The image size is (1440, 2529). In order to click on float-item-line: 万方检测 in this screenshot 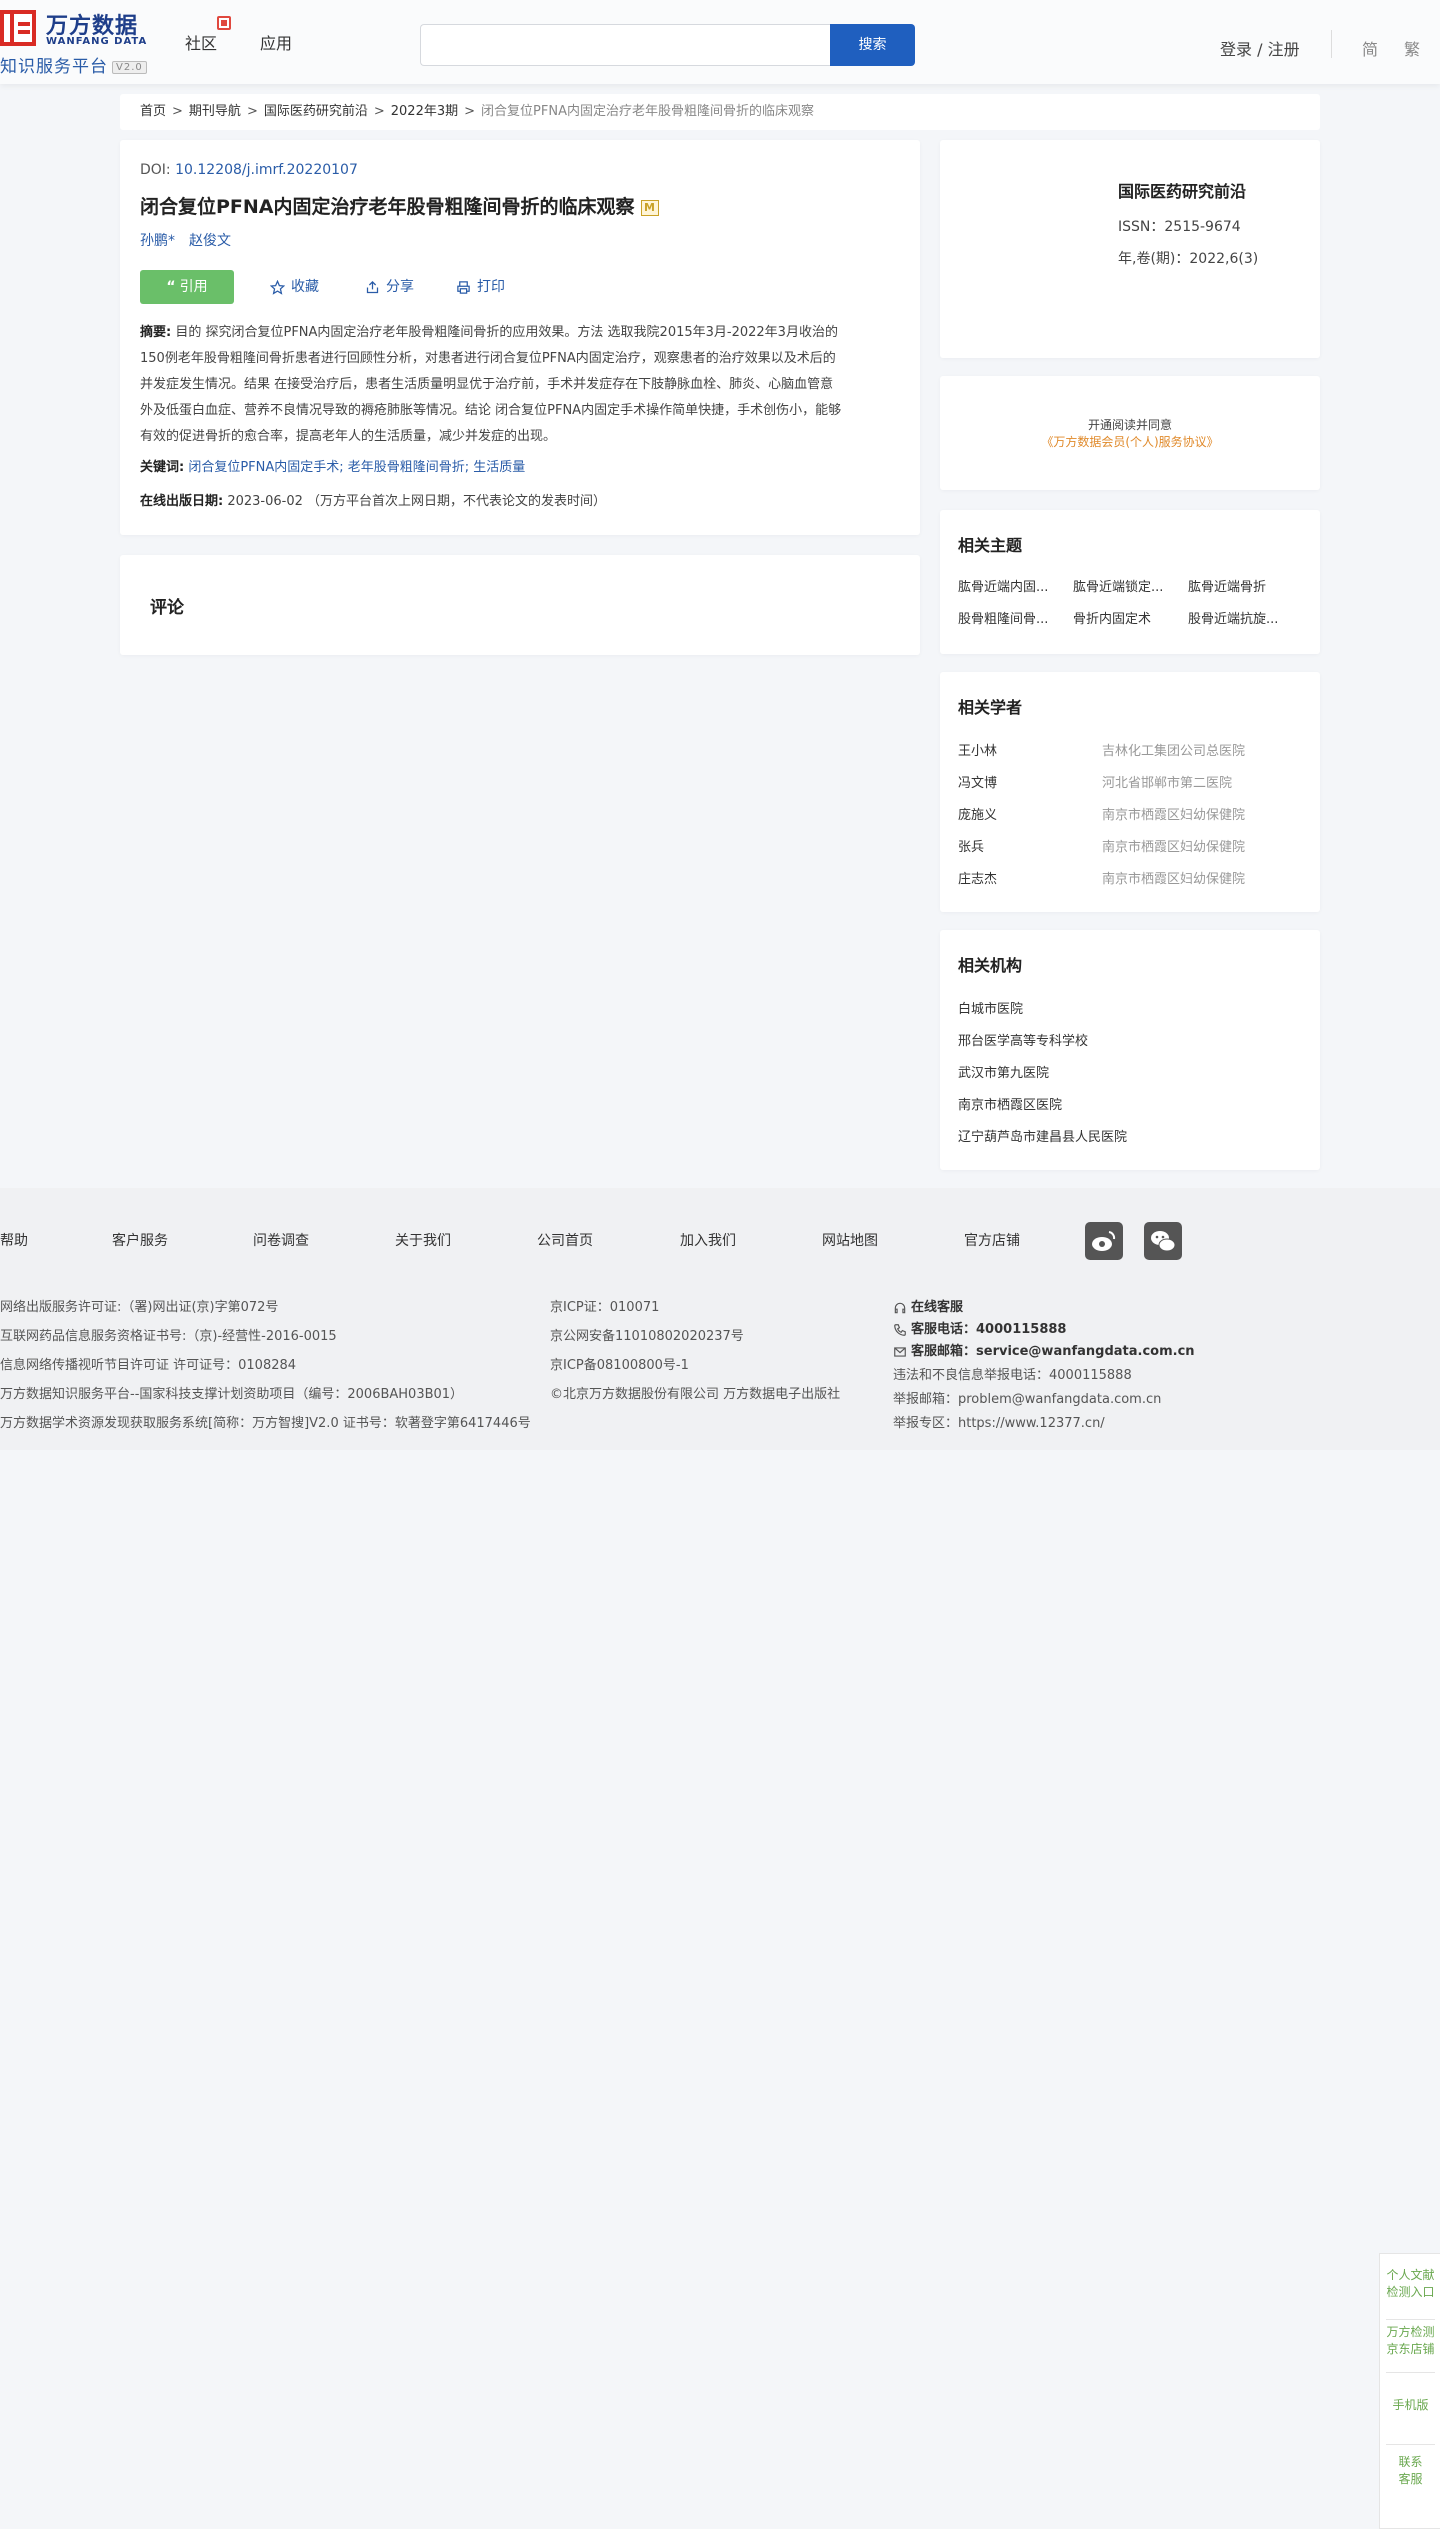, I will do `click(1410, 2332)`.